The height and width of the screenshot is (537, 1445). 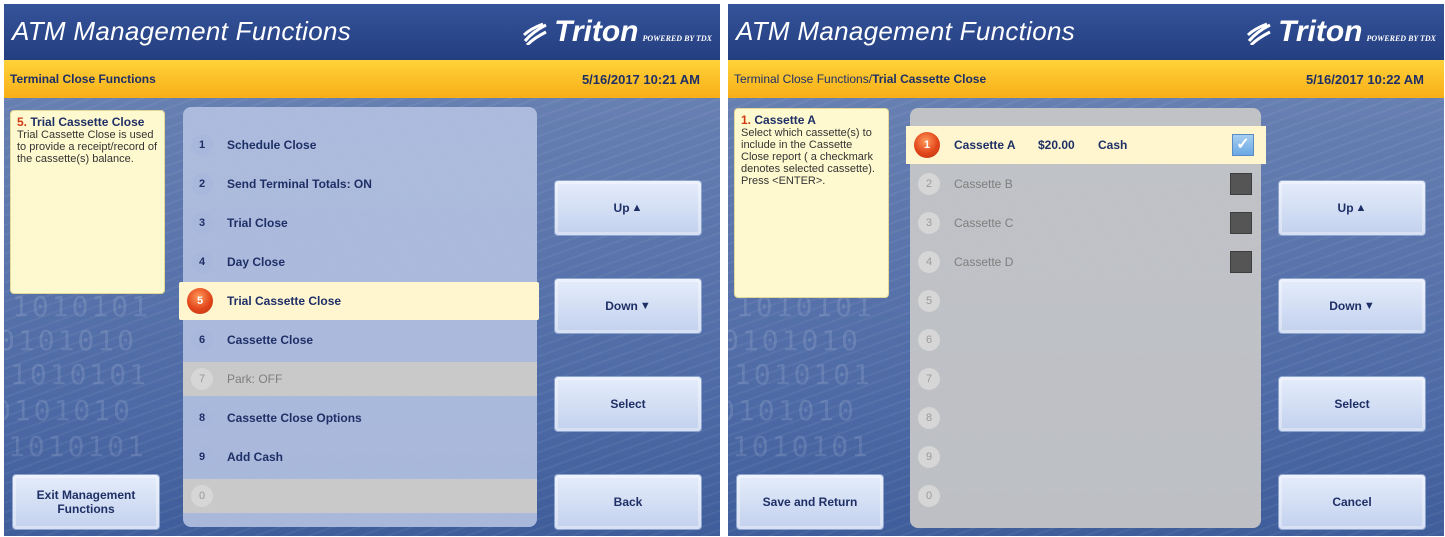 I want to click on help-title: 5. Trial Cassette Close, so click(x=87, y=122).